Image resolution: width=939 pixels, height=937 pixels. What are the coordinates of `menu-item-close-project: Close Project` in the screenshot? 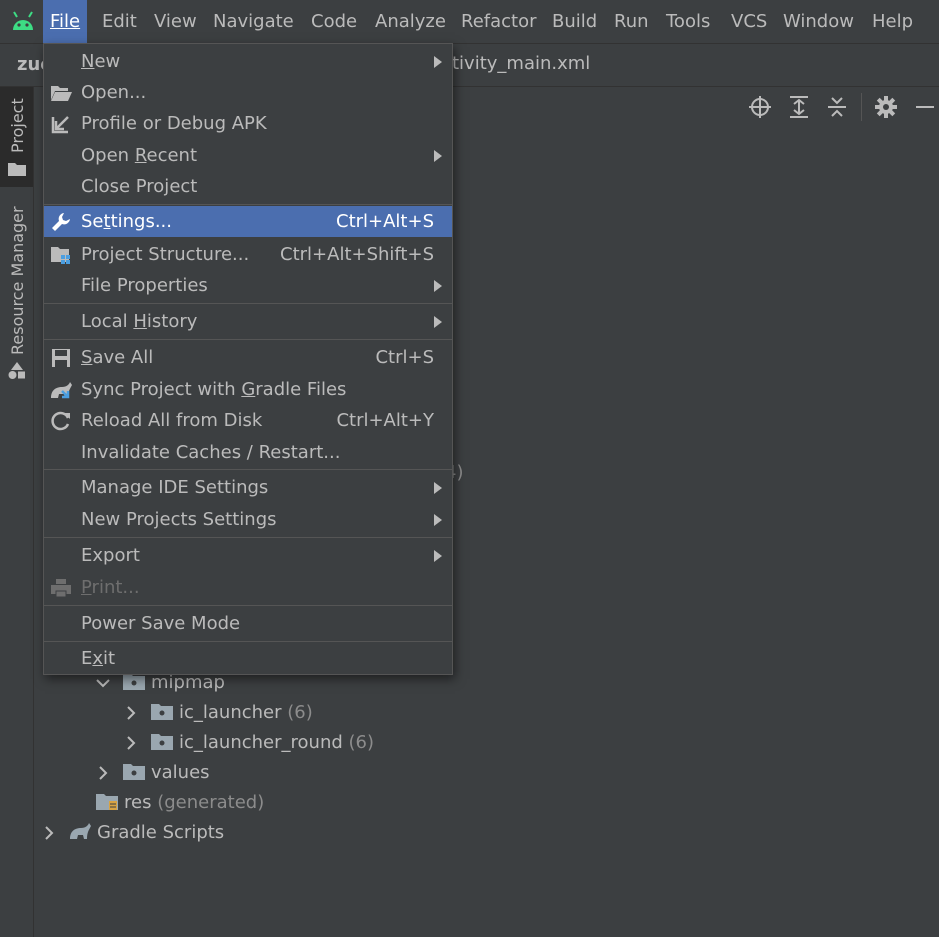 It's located at (248, 186).